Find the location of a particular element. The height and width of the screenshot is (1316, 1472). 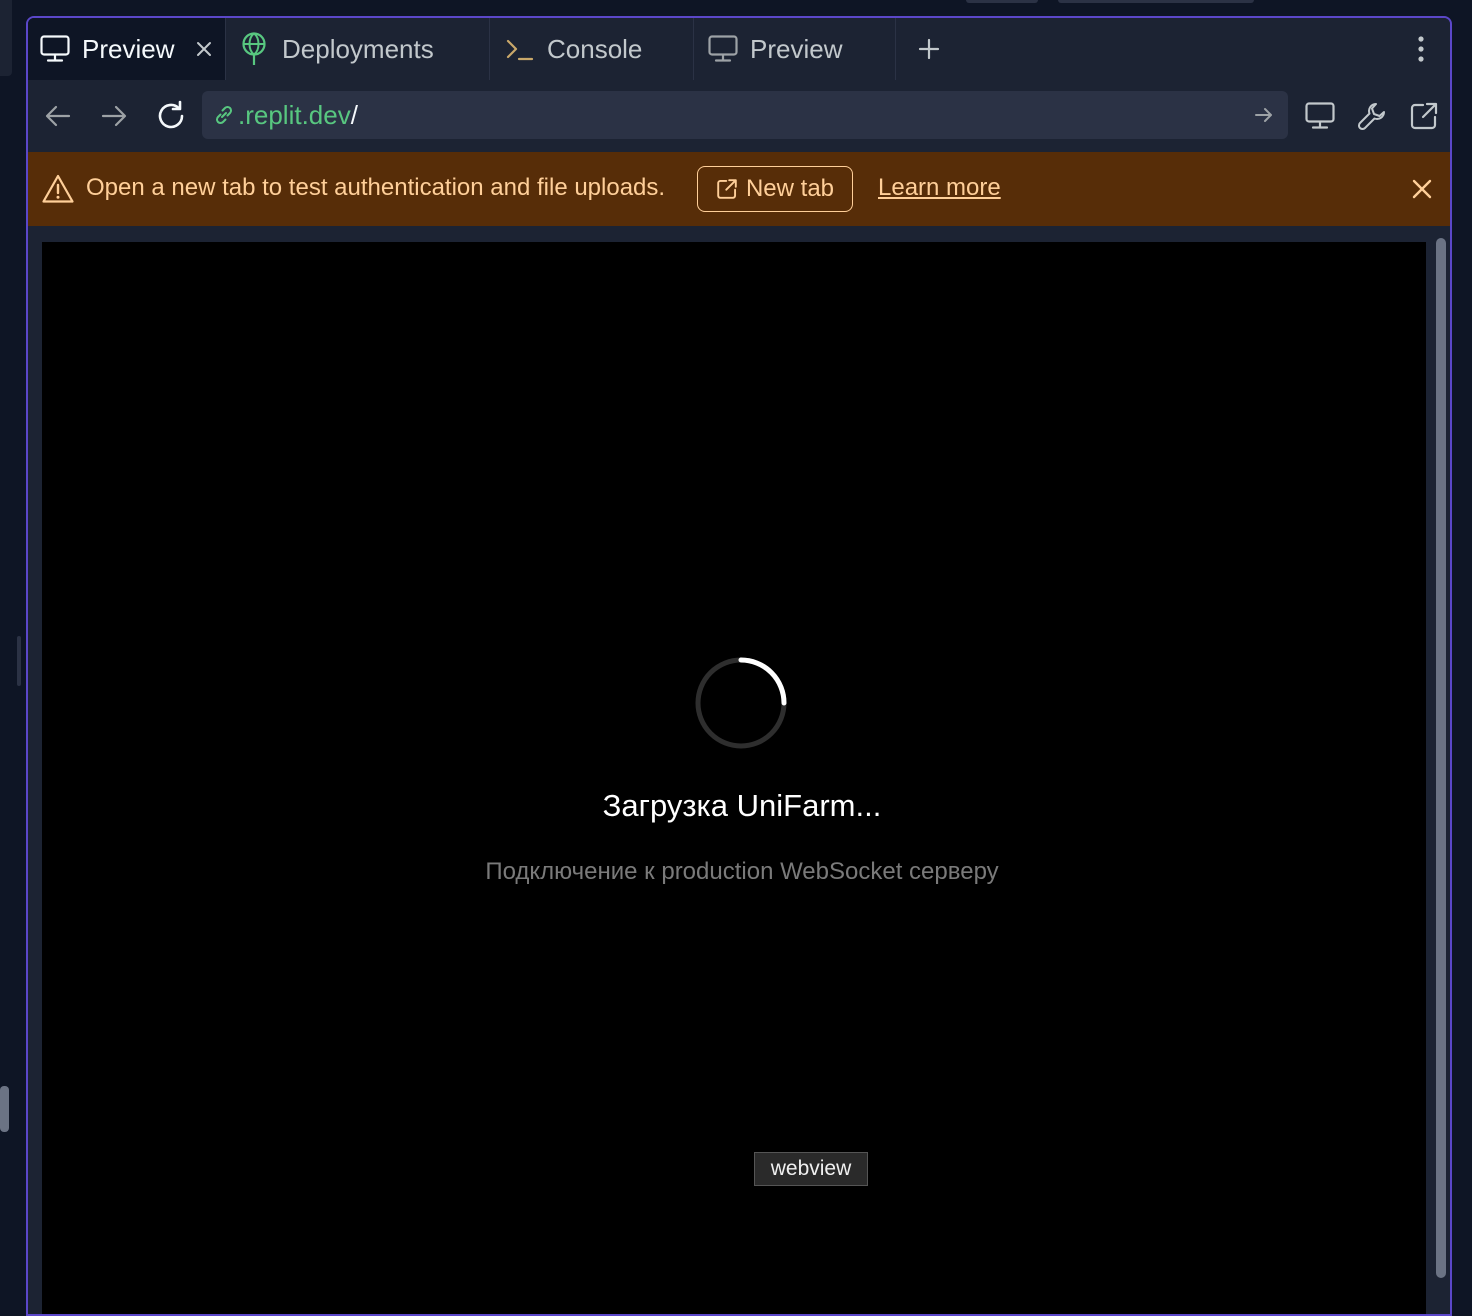

add-tab-button is located at coordinates (929, 49).